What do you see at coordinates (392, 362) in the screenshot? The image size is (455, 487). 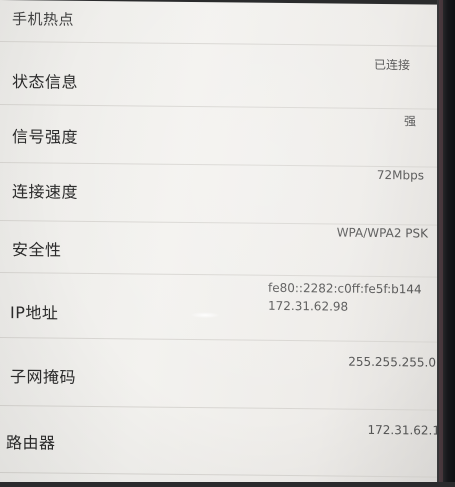 I see `subnet-mask-value: 255.255.255.0` at bounding box center [392, 362].